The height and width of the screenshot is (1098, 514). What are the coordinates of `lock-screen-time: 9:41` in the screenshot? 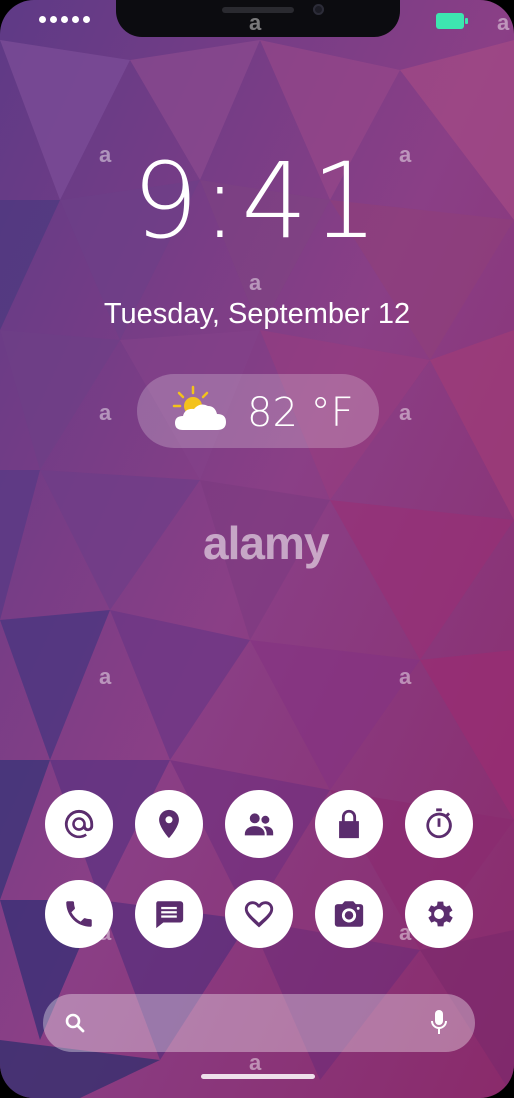 It's located at (257, 201).